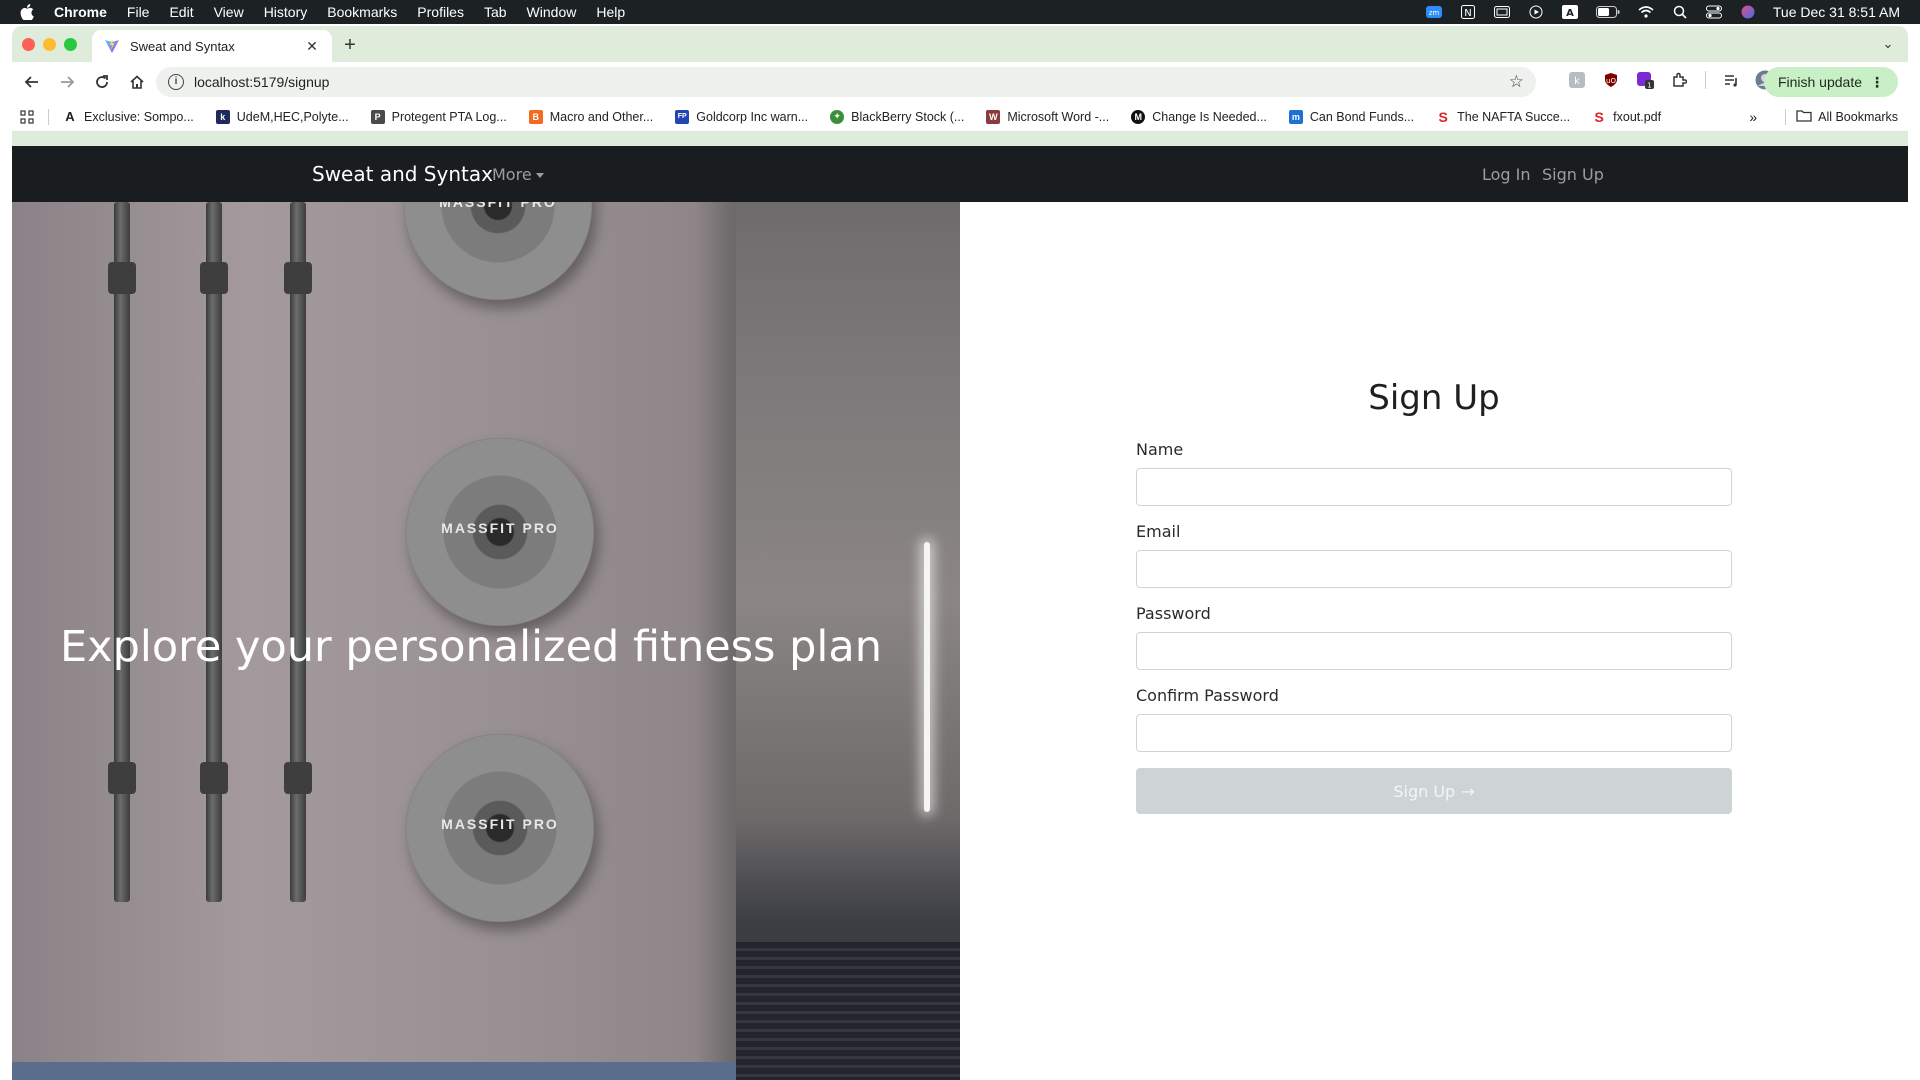 Image resolution: width=1920 pixels, height=1080 pixels. What do you see at coordinates (1804, 117) in the screenshot?
I see `folder-icon` at bounding box center [1804, 117].